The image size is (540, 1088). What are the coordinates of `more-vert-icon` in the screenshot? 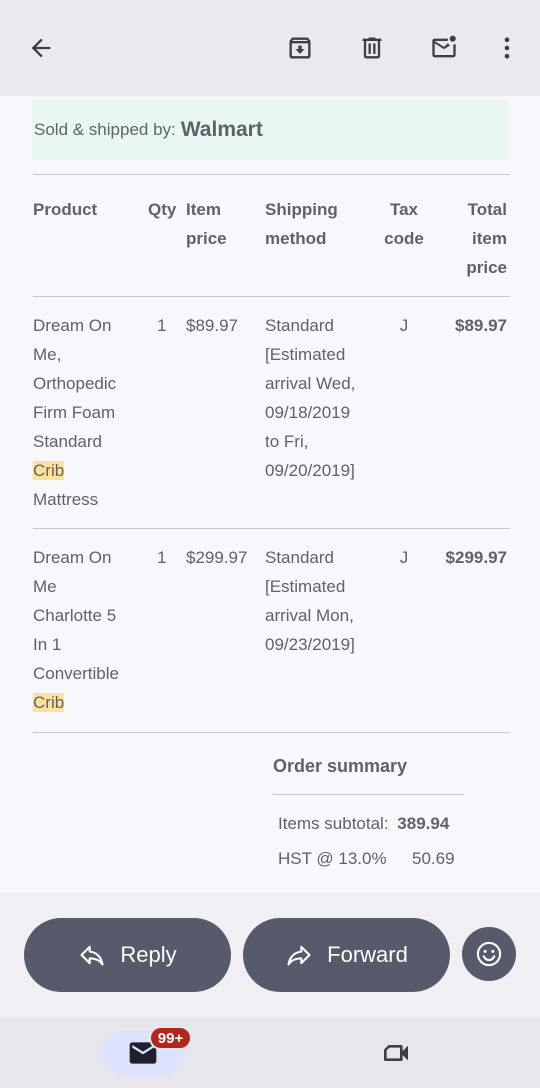 It's located at (507, 48).